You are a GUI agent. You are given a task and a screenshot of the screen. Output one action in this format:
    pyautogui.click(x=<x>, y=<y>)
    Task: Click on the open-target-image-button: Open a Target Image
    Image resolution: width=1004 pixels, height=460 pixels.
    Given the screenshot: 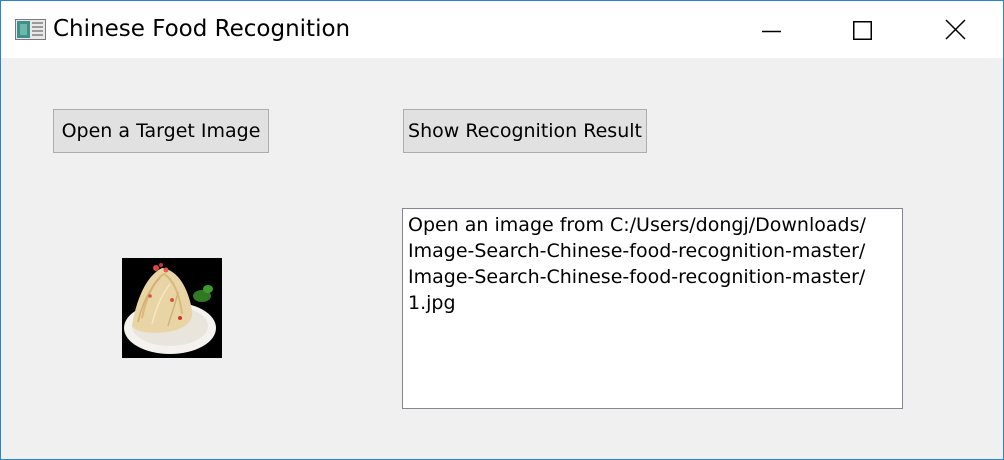 What is the action you would take?
    pyautogui.click(x=161, y=131)
    